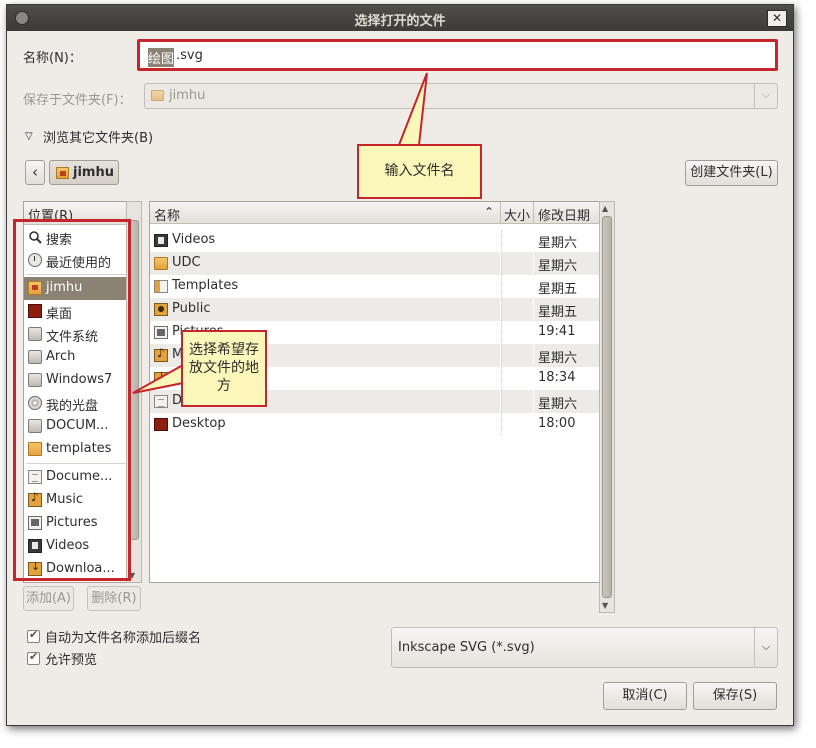  What do you see at coordinates (466, 647) in the screenshot?
I see `file-type-filter-value: Inkscape SVG (*.svg)` at bounding box center [466, 647].